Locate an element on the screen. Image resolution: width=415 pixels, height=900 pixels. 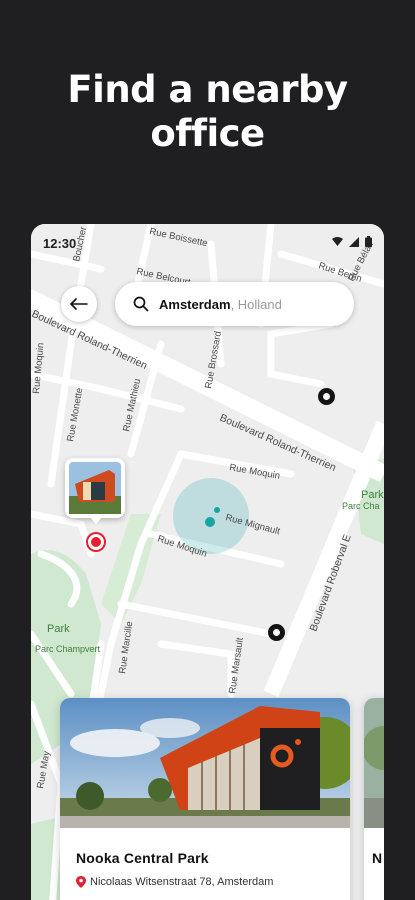
cellular-signal-icon is located at coordinates (354, 241).